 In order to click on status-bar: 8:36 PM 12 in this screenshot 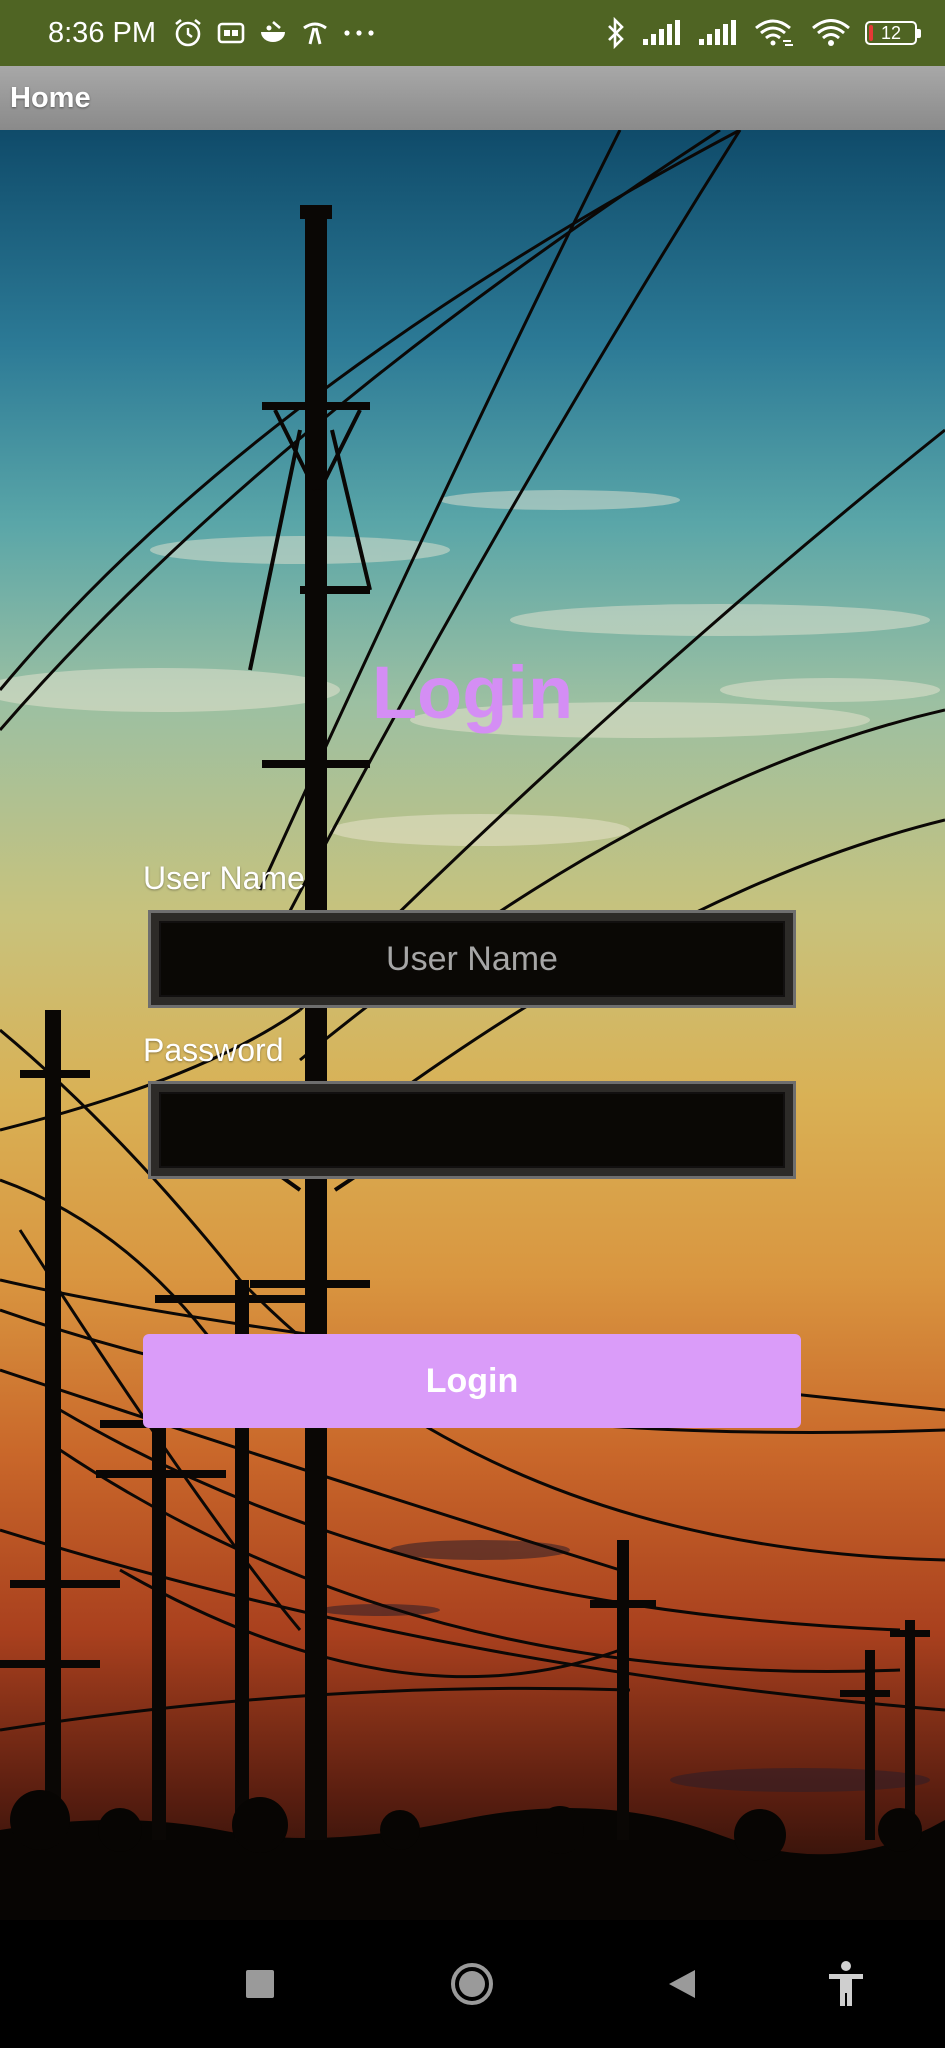, I will do `click(472, 33)`.